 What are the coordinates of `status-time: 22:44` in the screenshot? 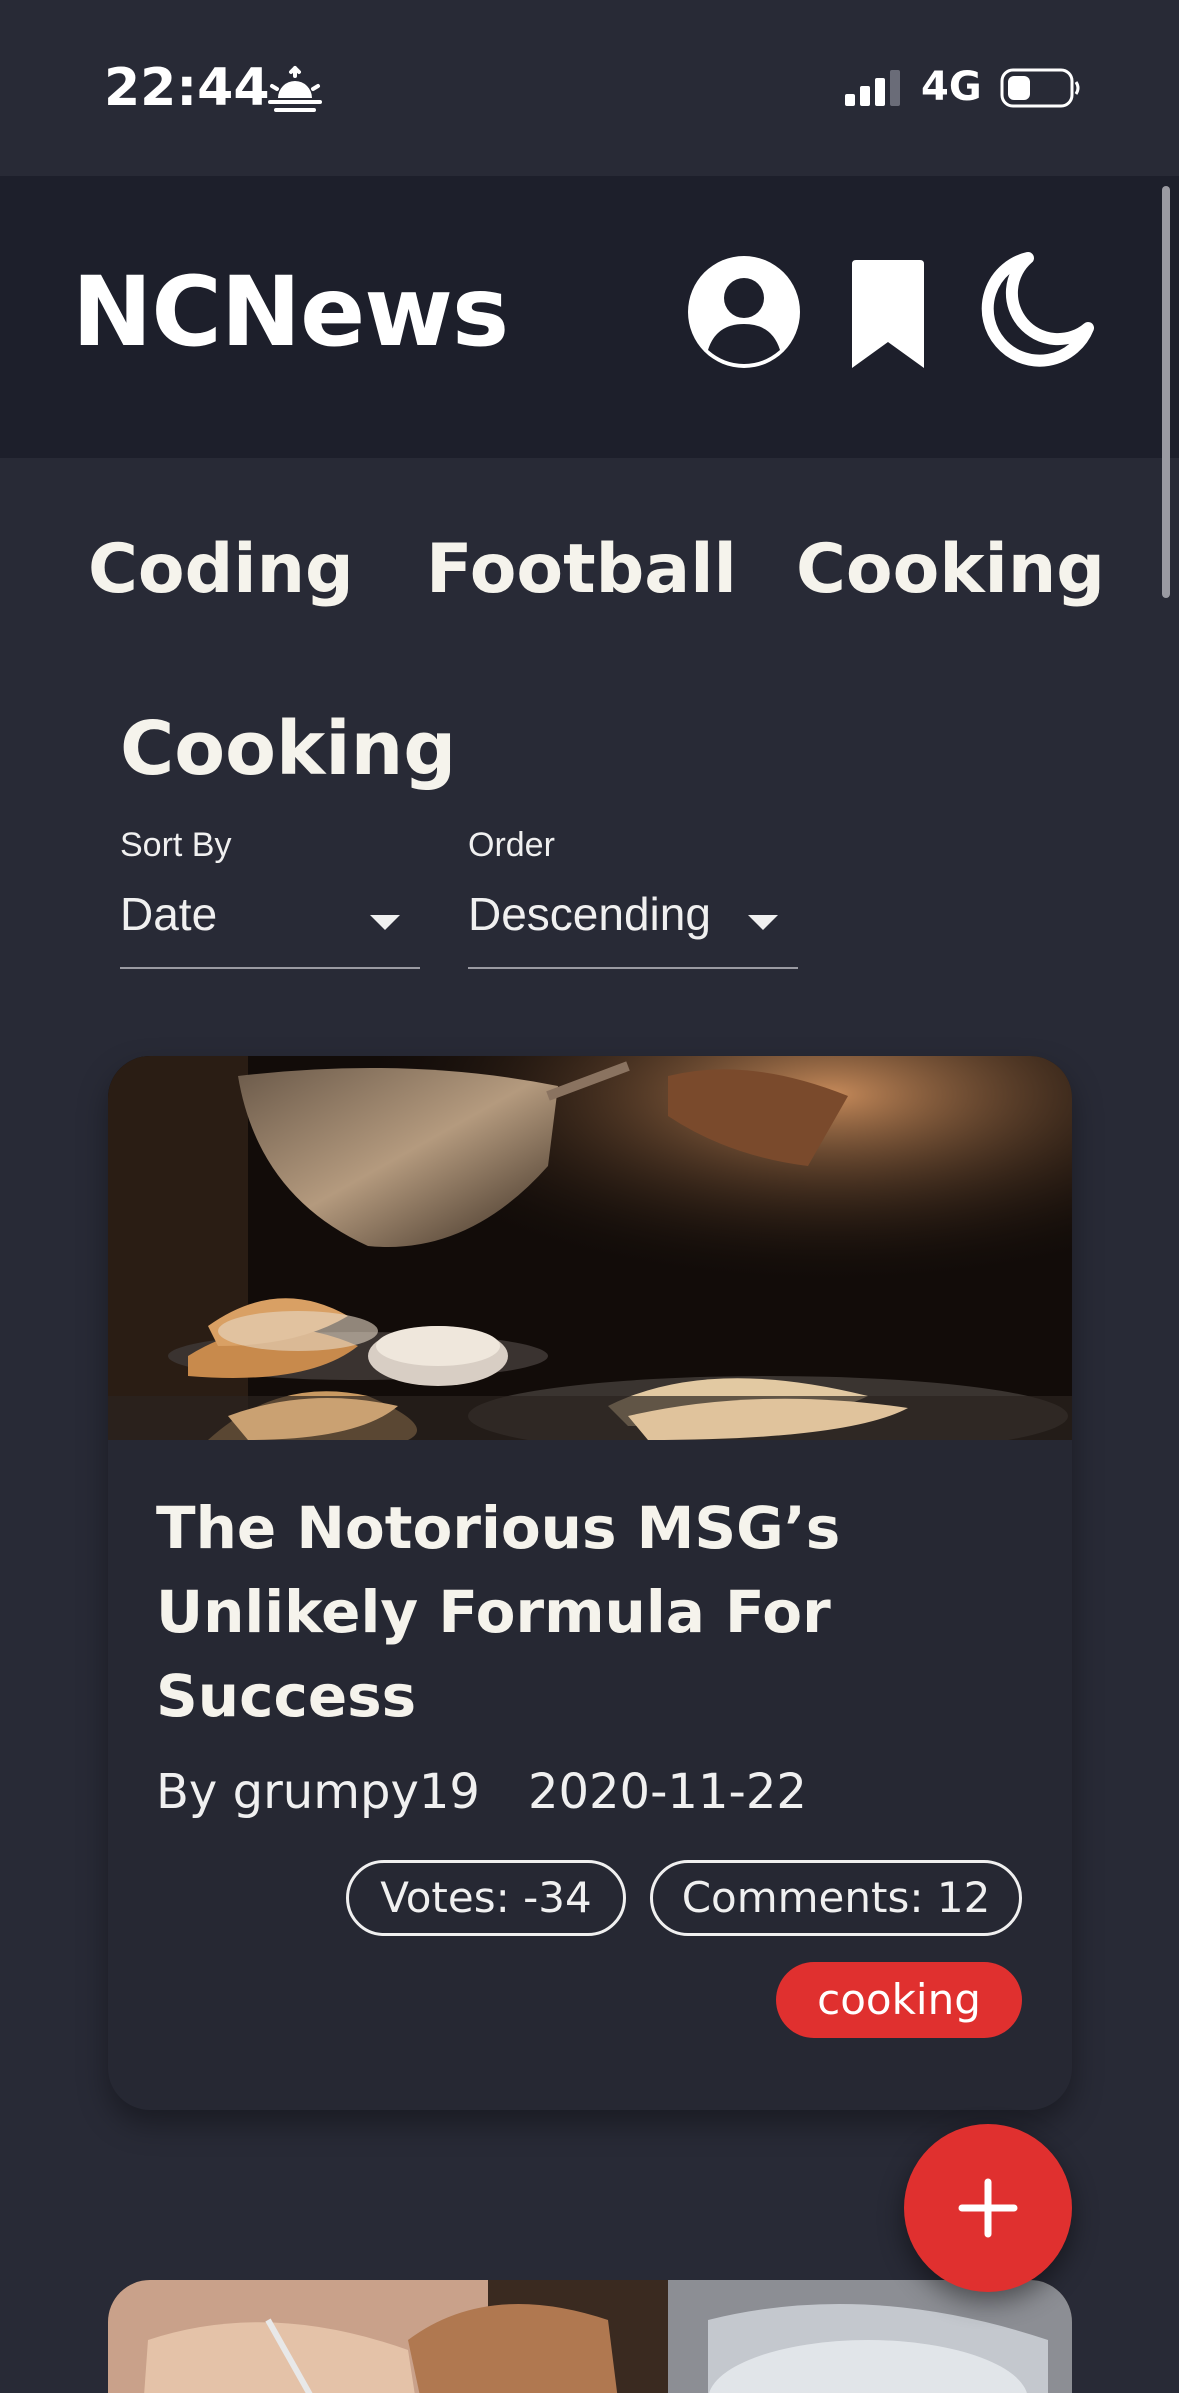 It's located at (187, 88).